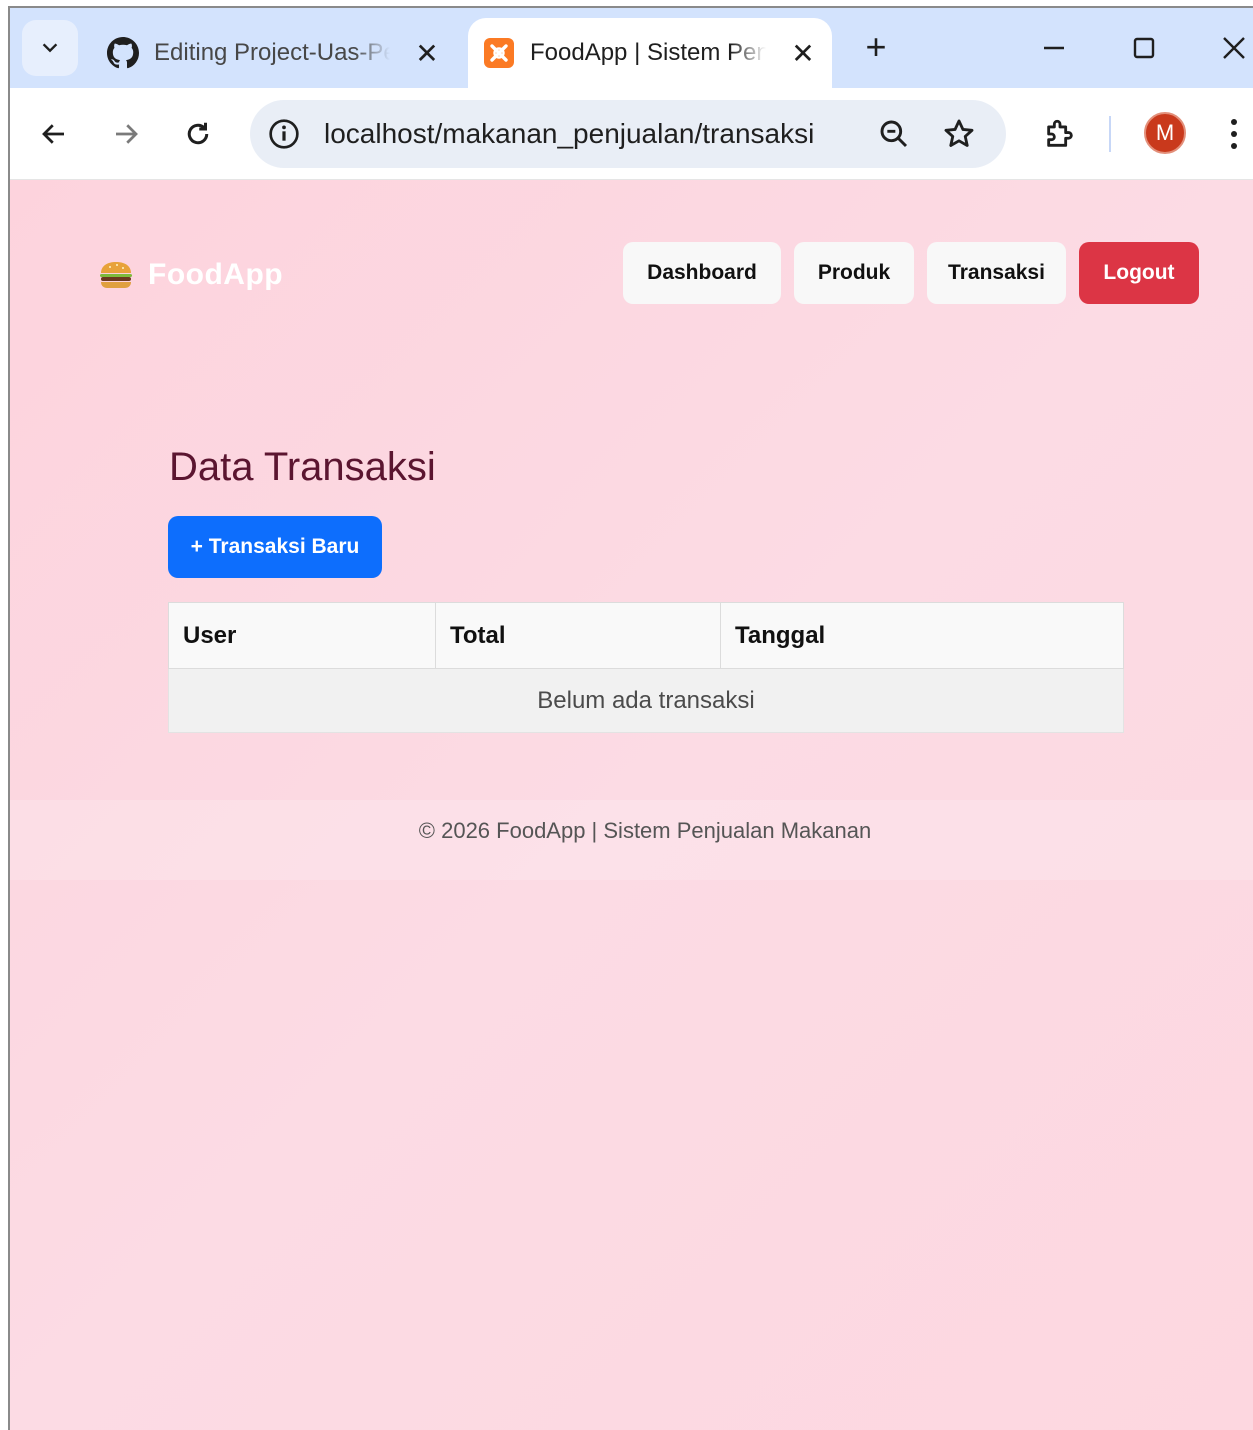 The height and width of the screenshot is (1430, 1253). Describe the element at coordinates (922, 635) in the screenshot. I see `column-header-tanggal: Tanggal` at that location.